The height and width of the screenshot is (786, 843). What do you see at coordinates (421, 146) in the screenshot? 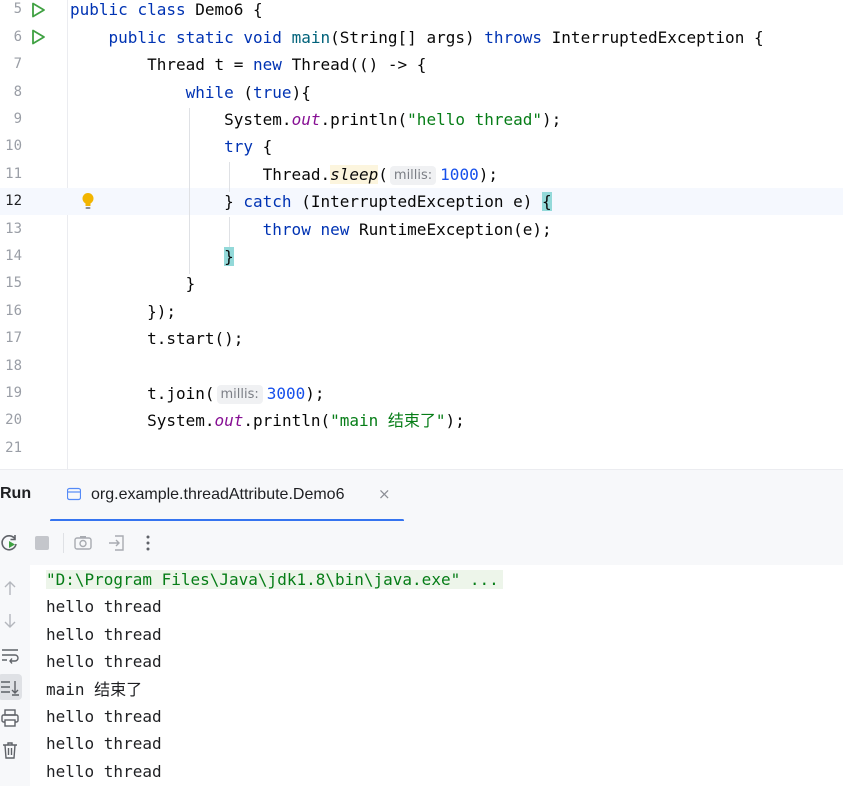
I see `code-line: 10 try {` at bounding box center [421, 146].